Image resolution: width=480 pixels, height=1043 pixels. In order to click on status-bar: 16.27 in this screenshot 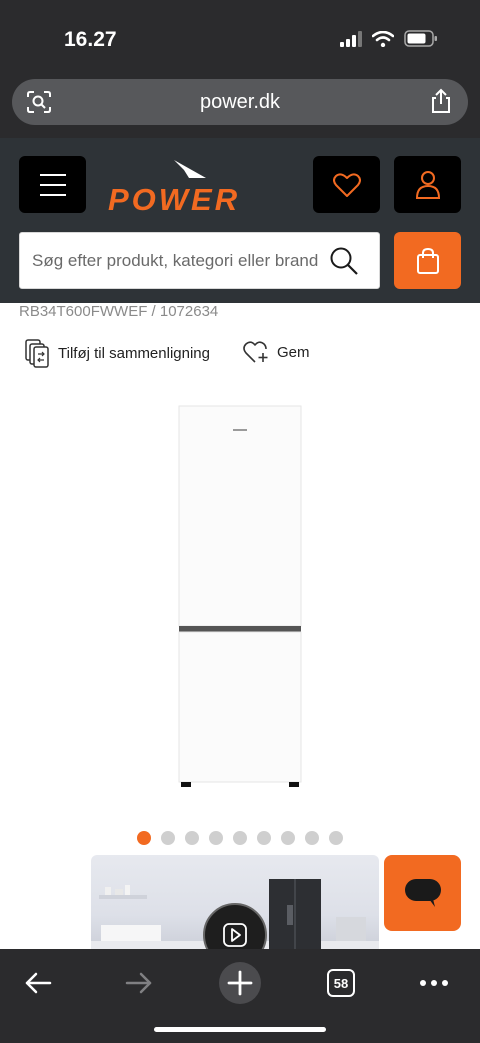, I will do `click(240, 37)`.